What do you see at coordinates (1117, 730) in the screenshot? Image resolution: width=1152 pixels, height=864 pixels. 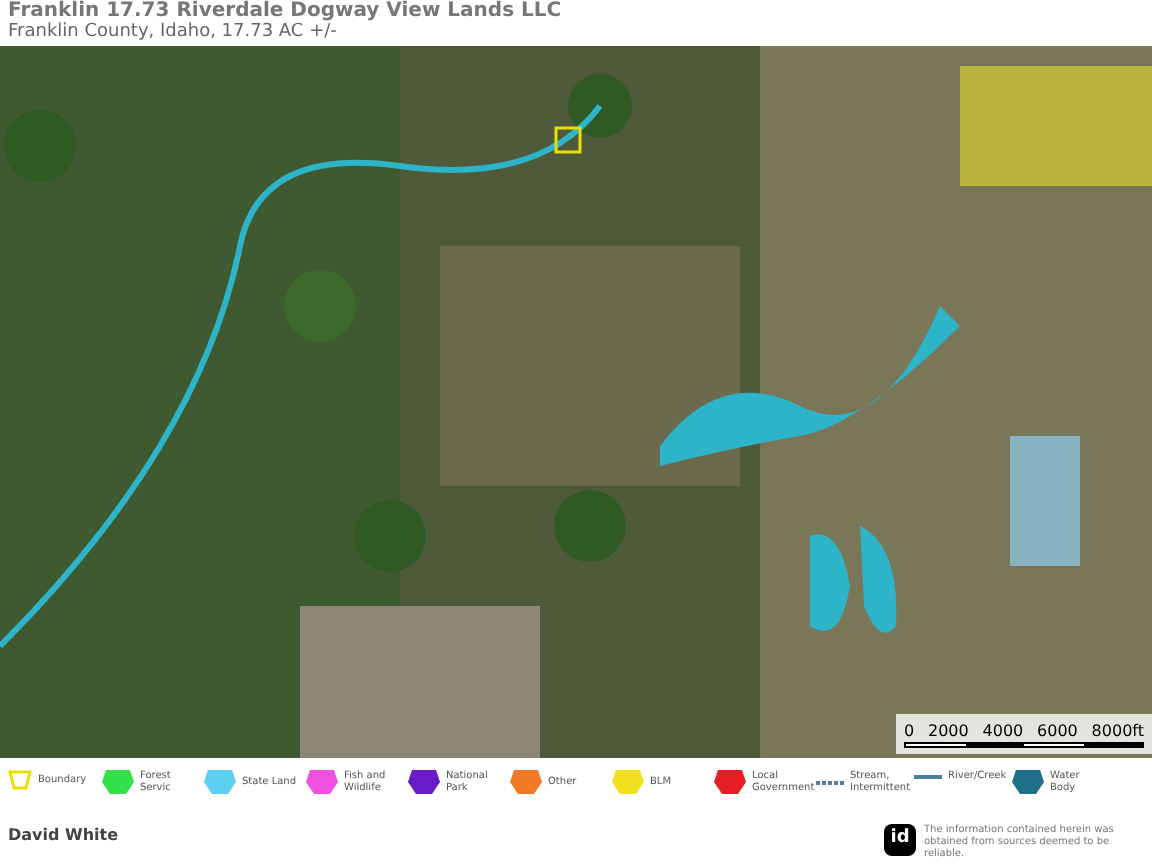 I see `scale-label: 8000ft` at bounding box center [1117, 730].